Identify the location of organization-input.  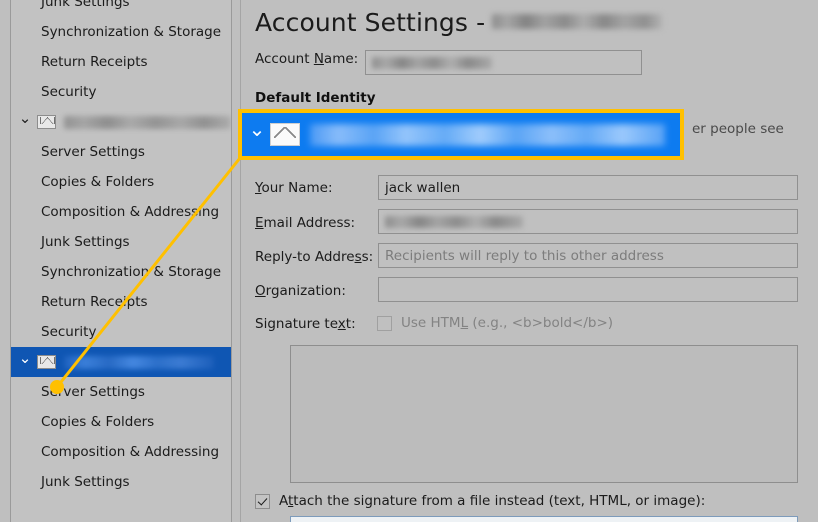
(588, 289).